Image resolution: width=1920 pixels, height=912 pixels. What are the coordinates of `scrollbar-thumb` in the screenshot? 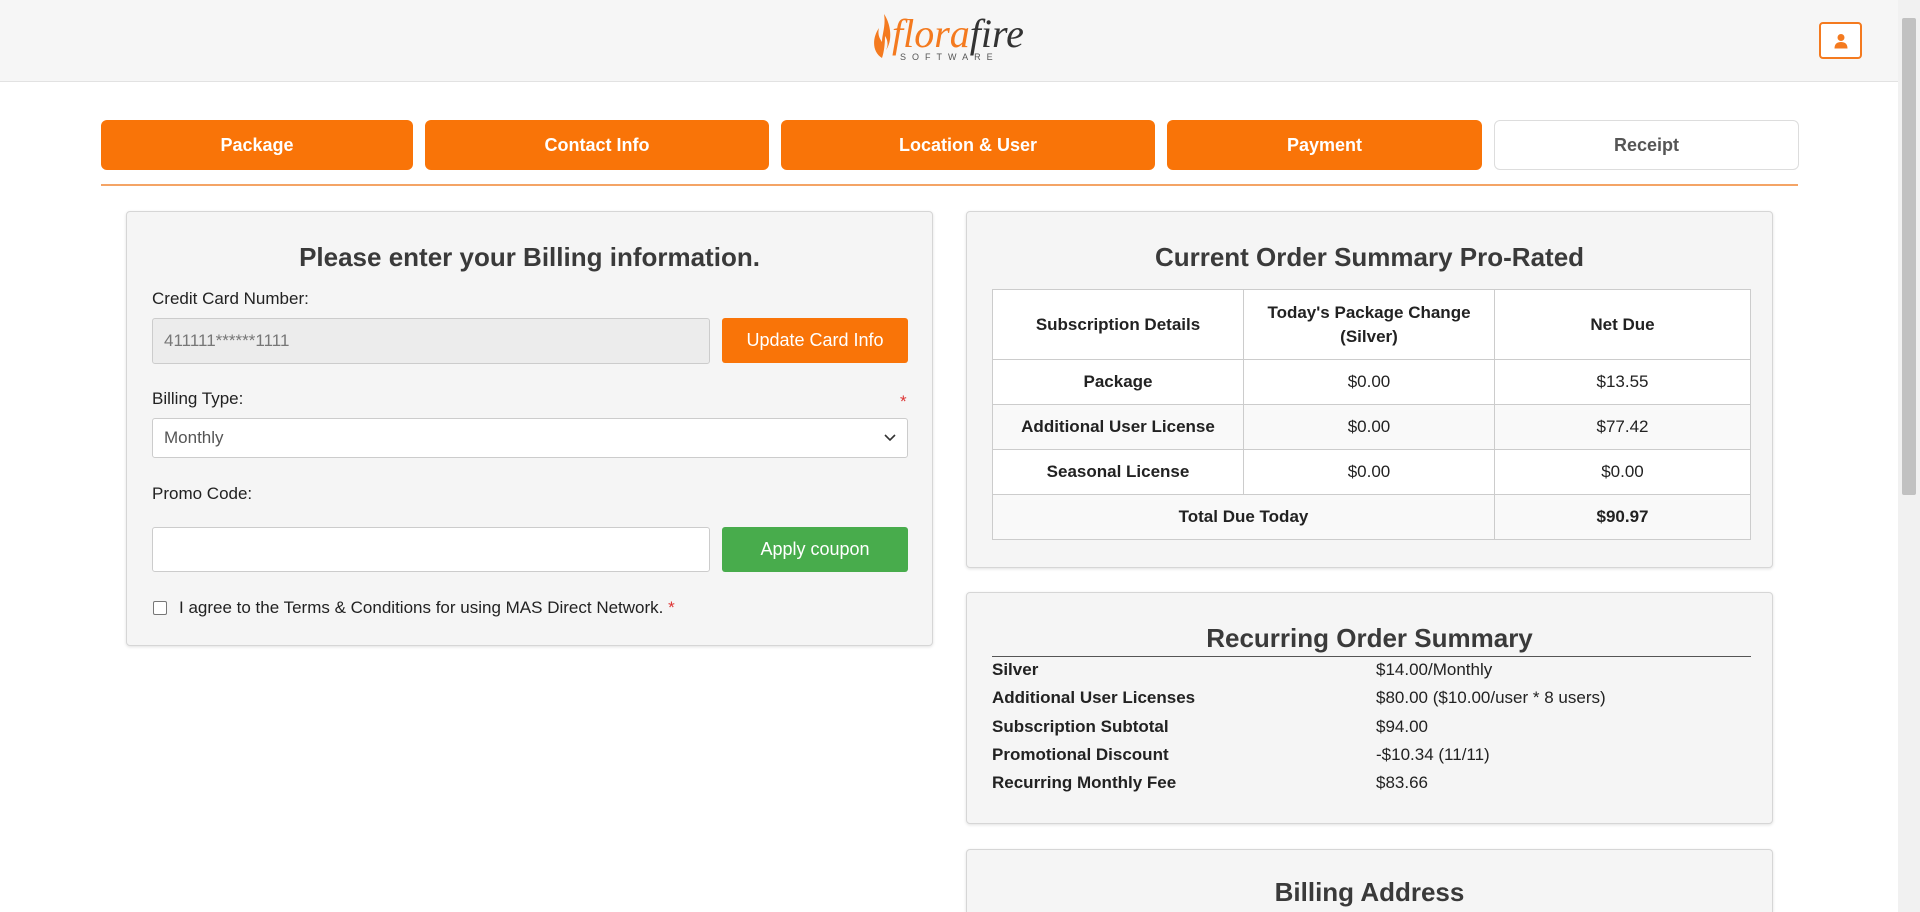 It's located at (1909, 256).